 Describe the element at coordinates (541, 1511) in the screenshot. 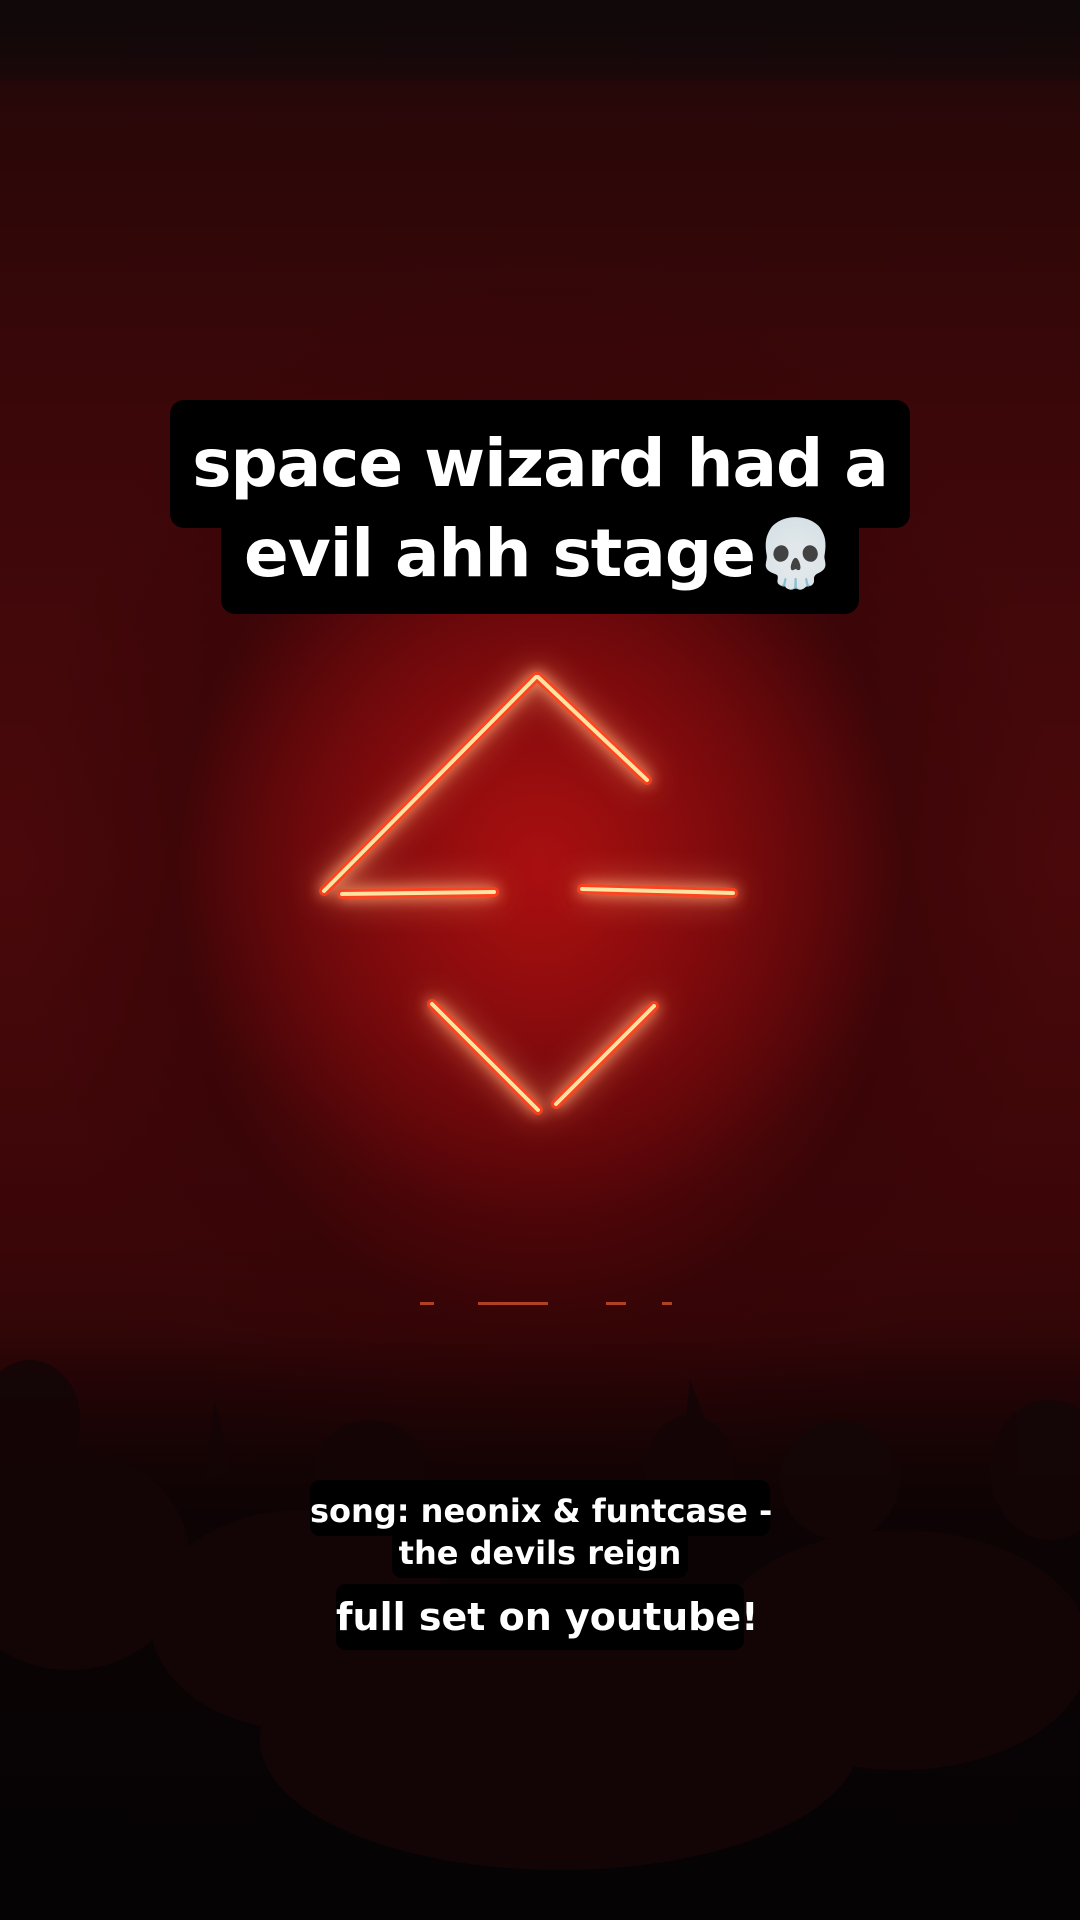

I see `song-text-1: song: neonix & funtcase -` at that location.